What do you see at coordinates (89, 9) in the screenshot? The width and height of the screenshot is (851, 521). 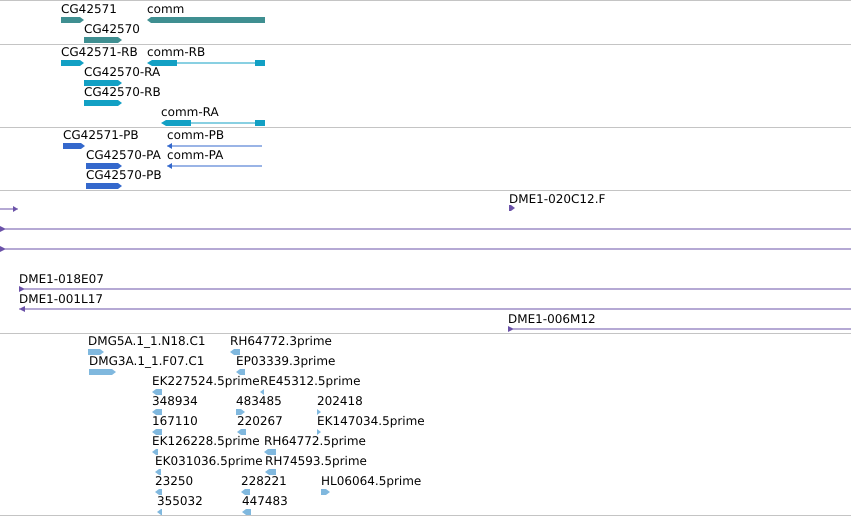 I see `feature-label: CG42571` at bounding box center [89, 9].